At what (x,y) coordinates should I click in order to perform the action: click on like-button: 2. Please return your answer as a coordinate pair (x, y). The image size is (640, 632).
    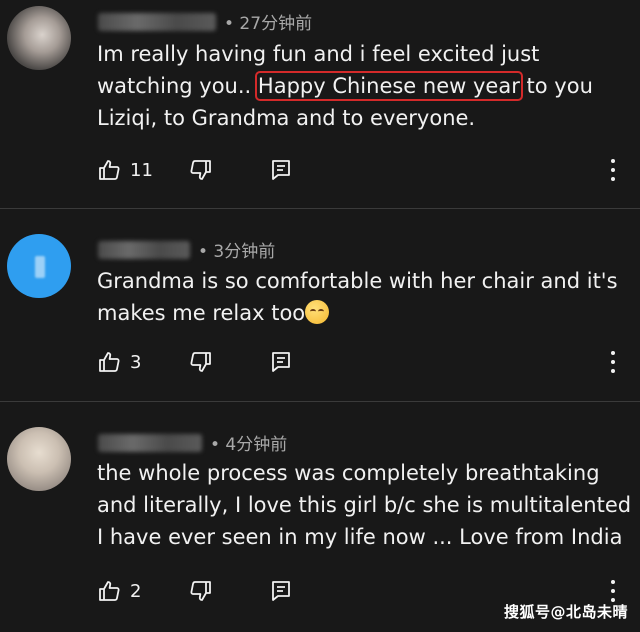
    Looking at the image, I should click on (119, 591).